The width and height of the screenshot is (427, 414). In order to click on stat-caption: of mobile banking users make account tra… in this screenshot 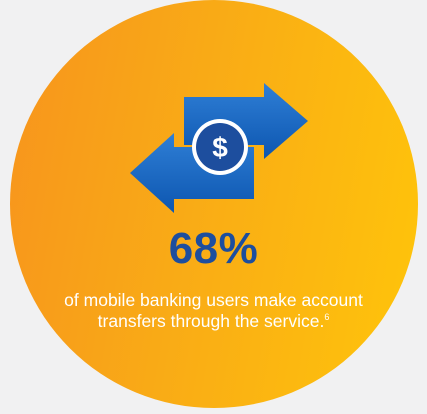, I will do `click(213, 311)`.